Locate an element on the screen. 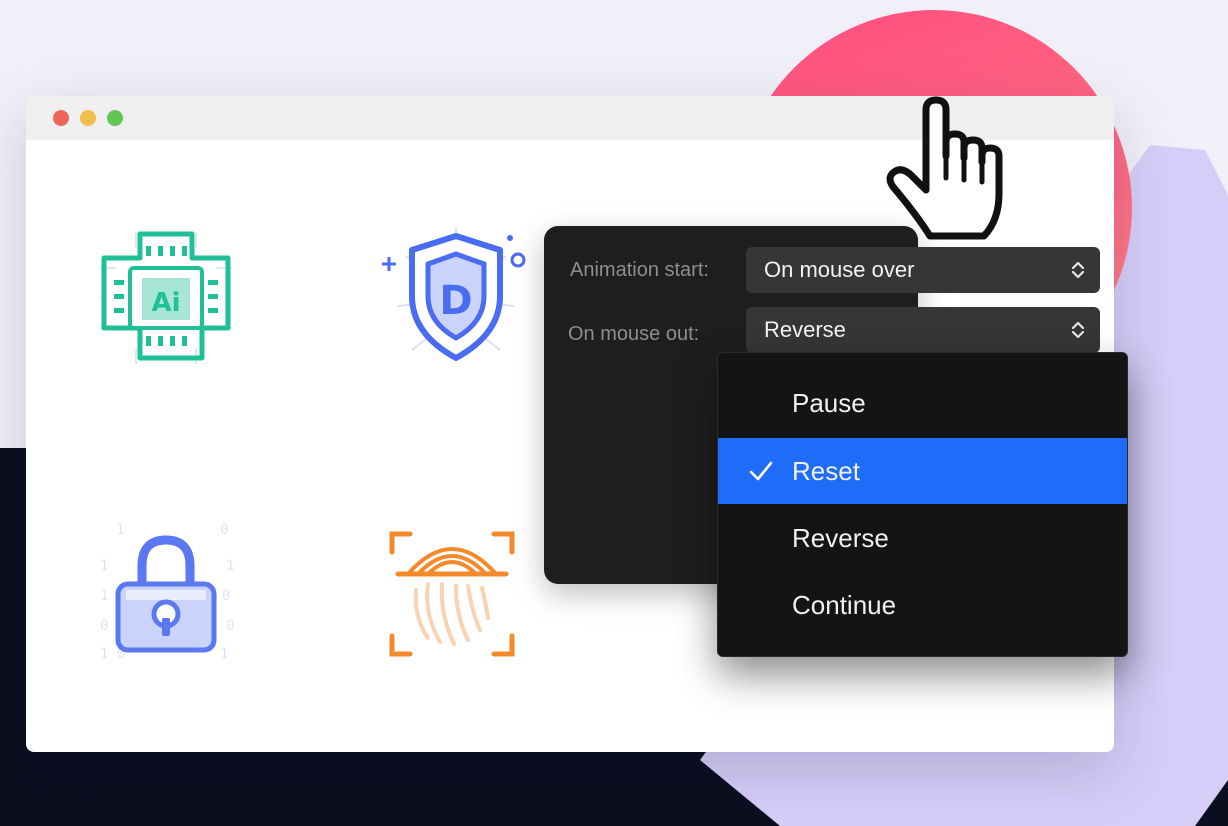  option-label: Continue is located at coordinates (844, 605).